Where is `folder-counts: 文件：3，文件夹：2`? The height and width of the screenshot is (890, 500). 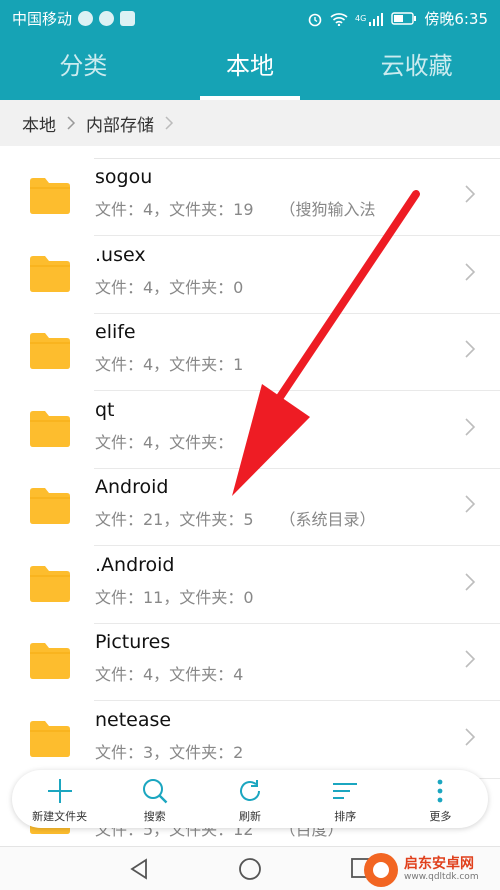
folder-counts: 文件：3，文件夹：2 is located at coordinates (169, 752).